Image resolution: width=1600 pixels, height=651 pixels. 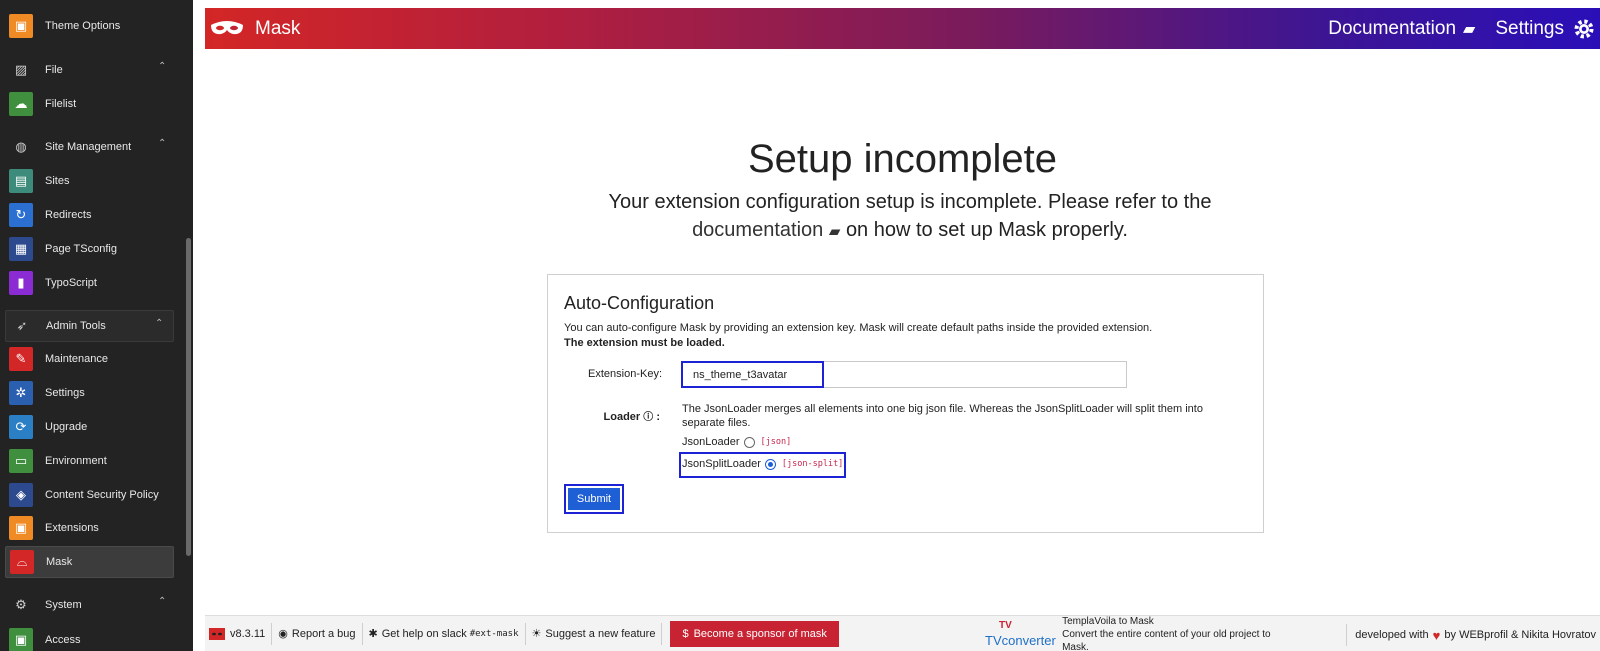 I want to click on sidebar-item-theme-options: ▣ Theme Options, so click(x=88, y=26).